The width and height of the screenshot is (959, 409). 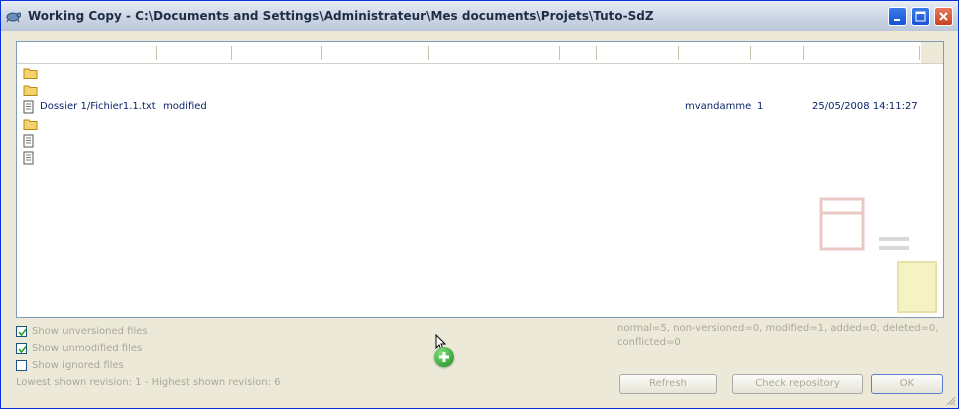 I want to click on column-text-status, so click(x=494, y=53).